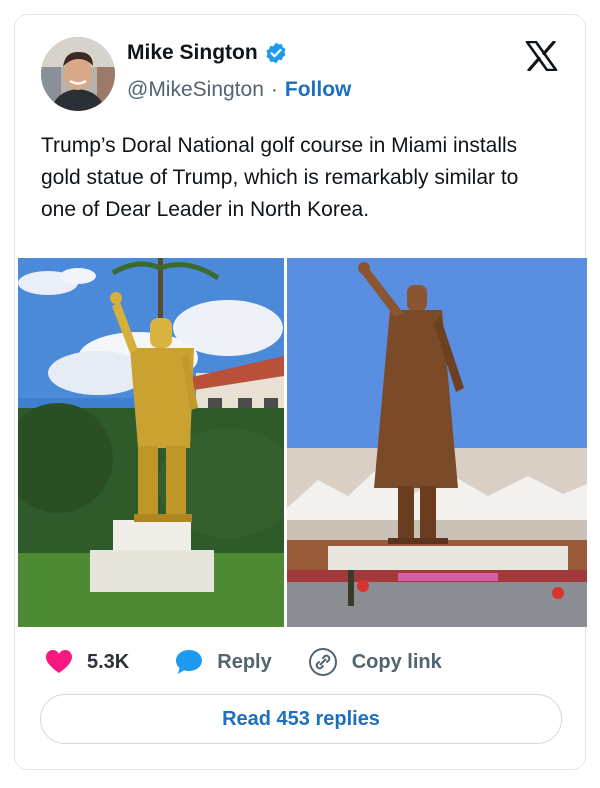 The image size is (600, 788). I want to click on author-name-row: Mike Sington, so click(207, 53).